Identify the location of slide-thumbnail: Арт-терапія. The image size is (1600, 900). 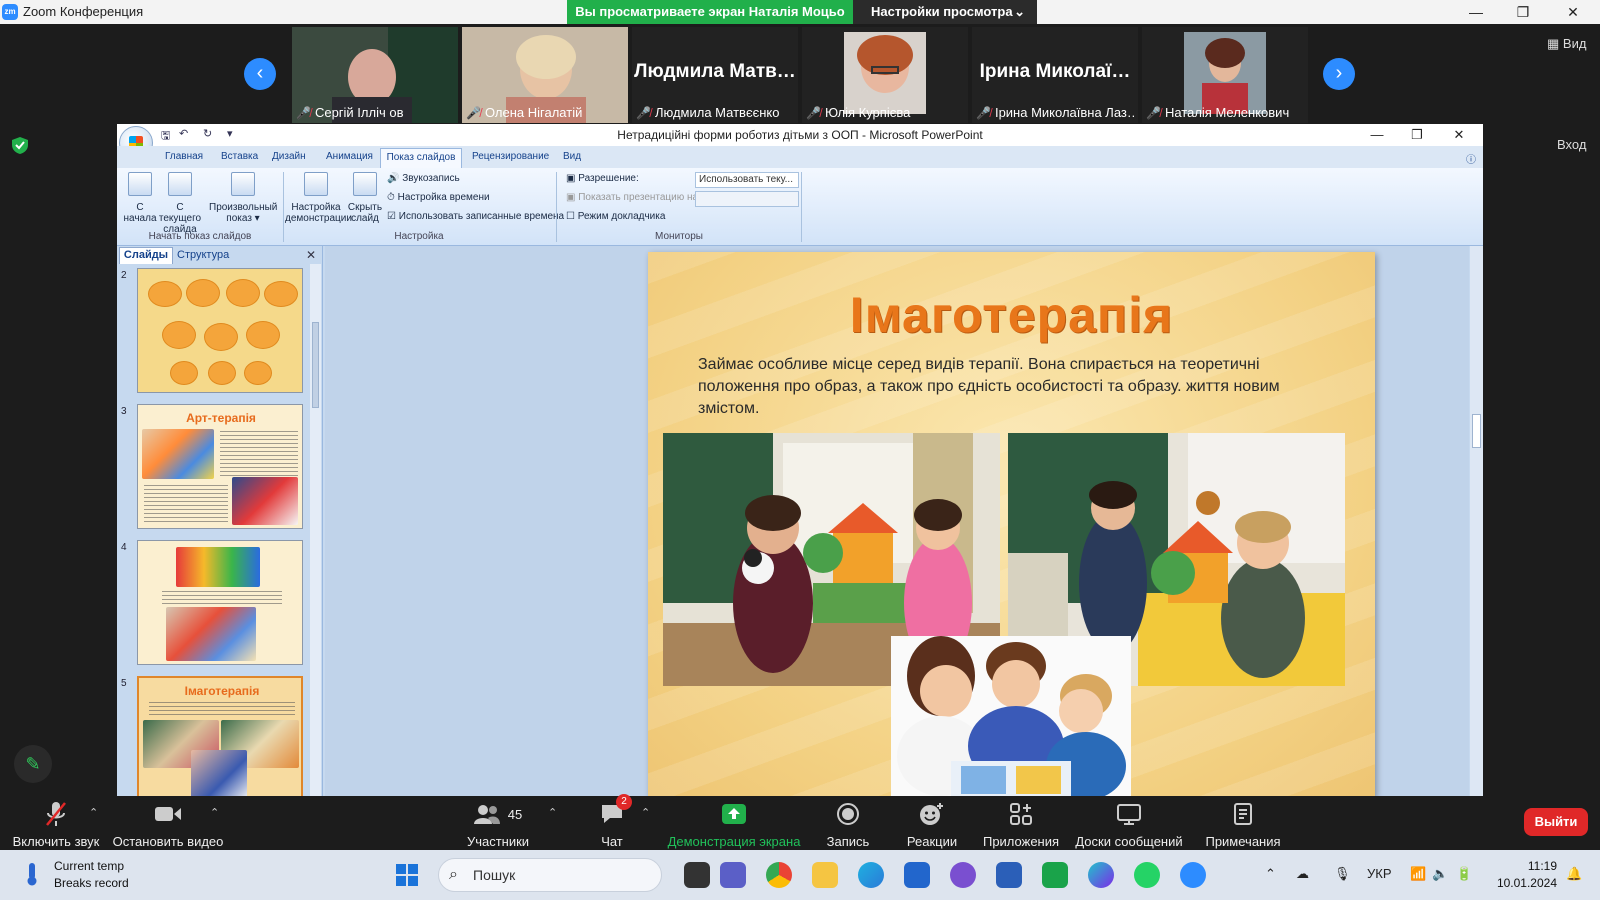
(220, 466).